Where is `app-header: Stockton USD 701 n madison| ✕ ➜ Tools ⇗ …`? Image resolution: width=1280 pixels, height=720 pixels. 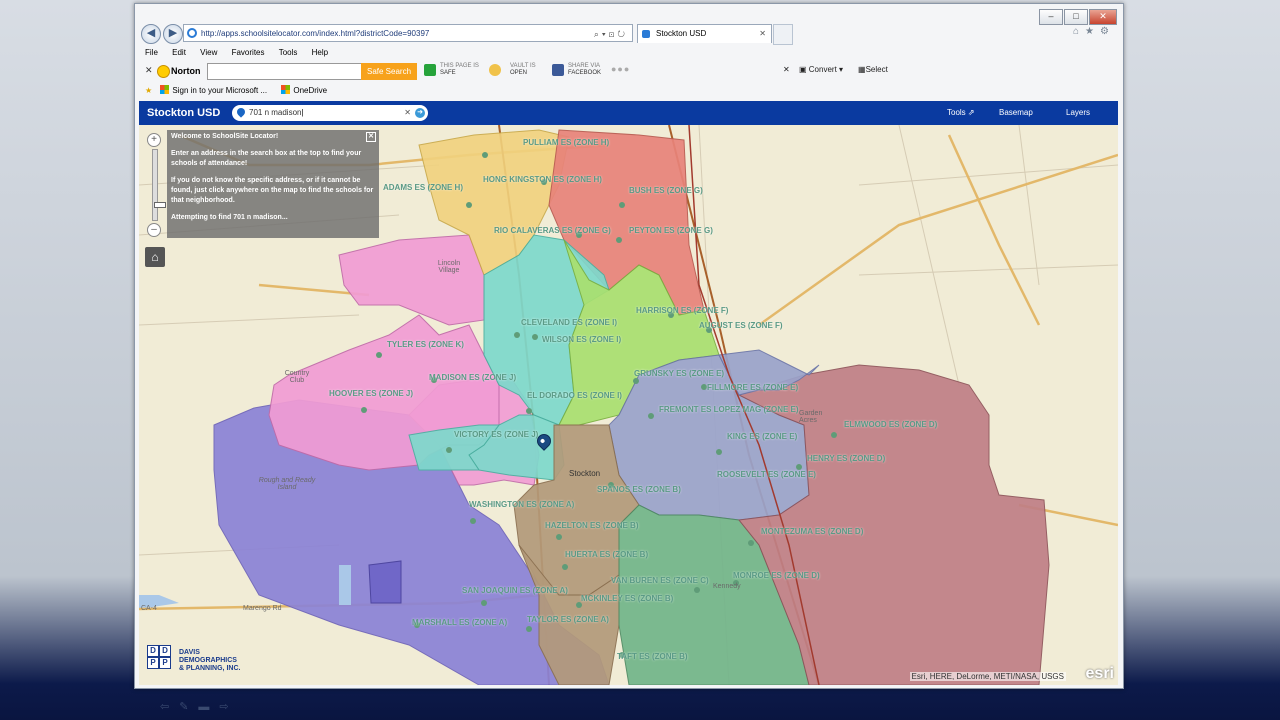 app-header: Stockton USD 701 n madison| ✕ ➜ Tools ⇗ … is located at coordinates (628, 113).